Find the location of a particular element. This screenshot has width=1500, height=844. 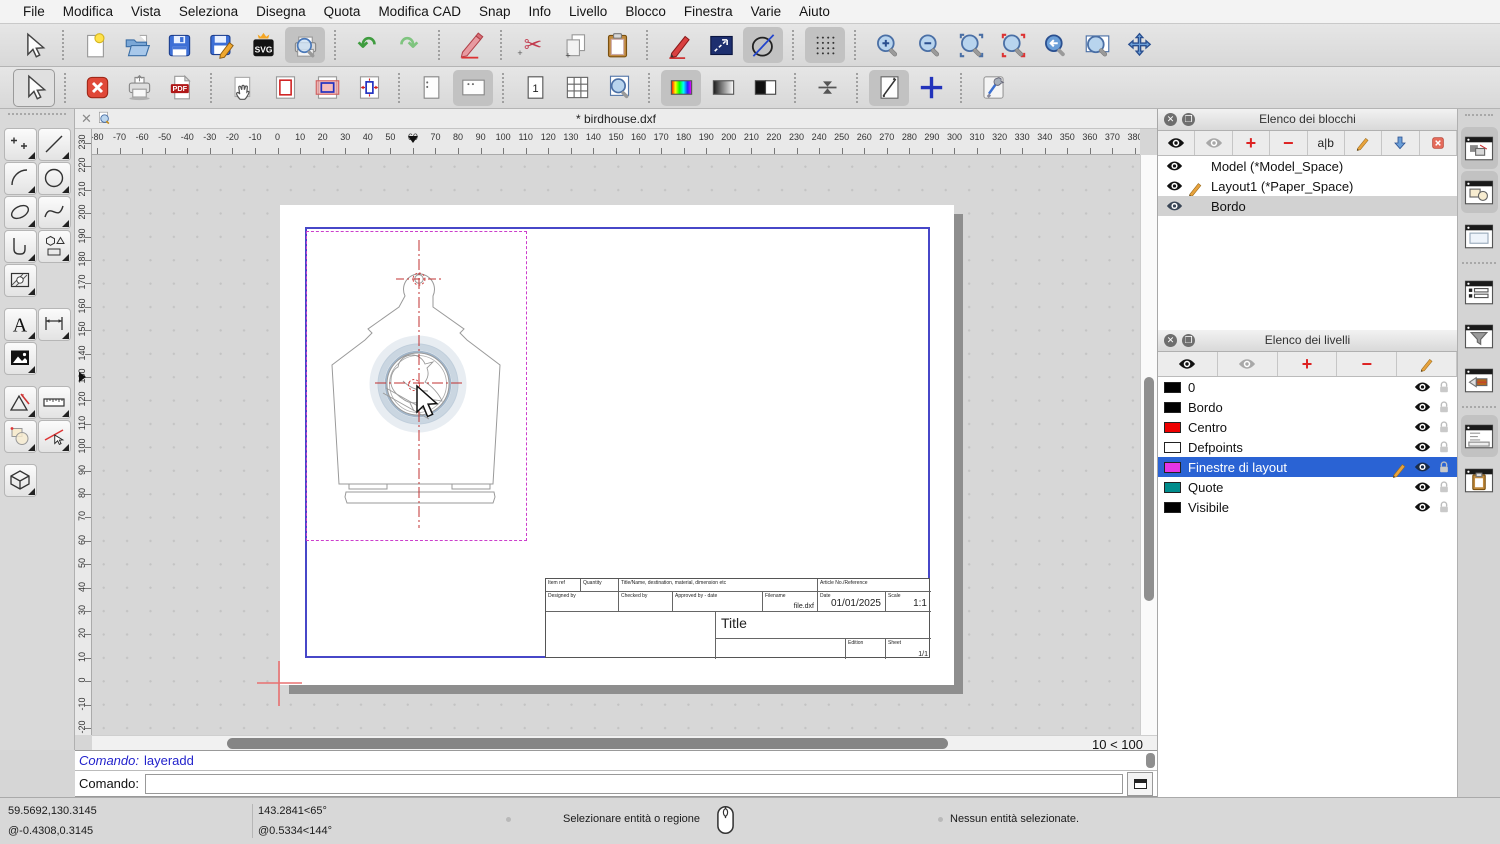

menu-file: File is located at coordinates (34, 11).